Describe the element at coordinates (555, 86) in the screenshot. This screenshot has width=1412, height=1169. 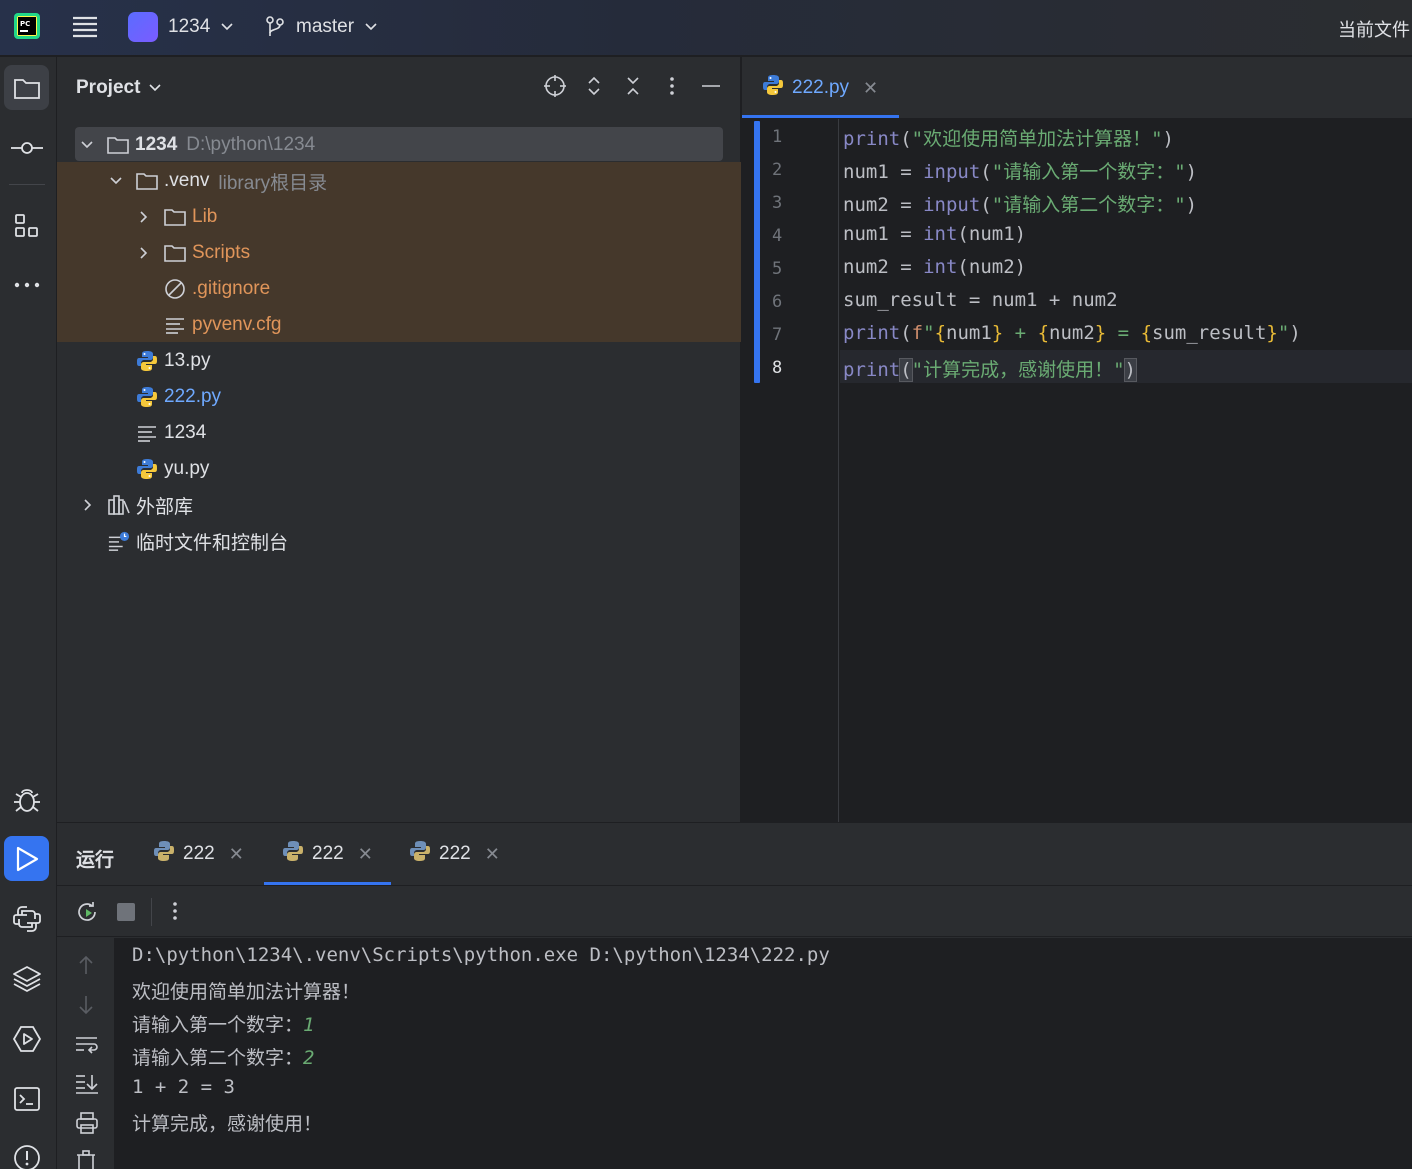
I see `locate-file-icon` at that location.